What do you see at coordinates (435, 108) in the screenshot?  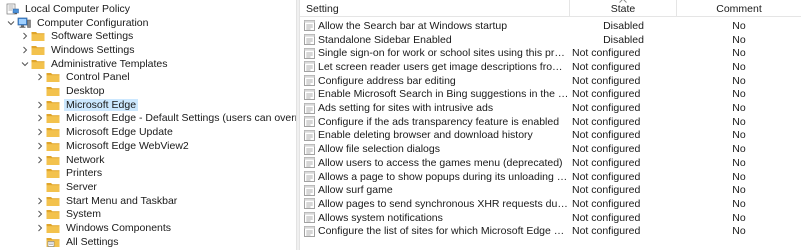 I see `setting-cell: Ads setting for sites with intrusive ads` at bounding box center [435, 108].